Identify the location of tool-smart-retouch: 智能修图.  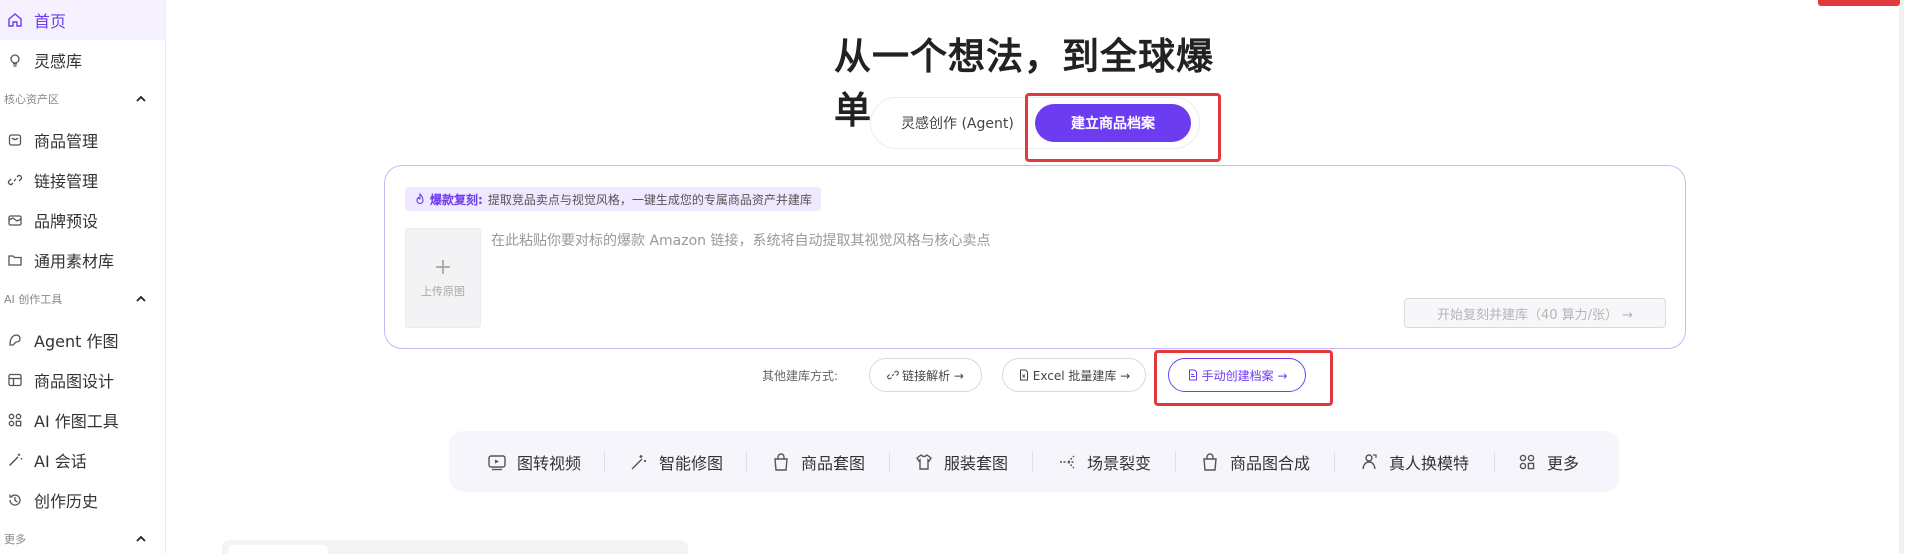
(676, 461).